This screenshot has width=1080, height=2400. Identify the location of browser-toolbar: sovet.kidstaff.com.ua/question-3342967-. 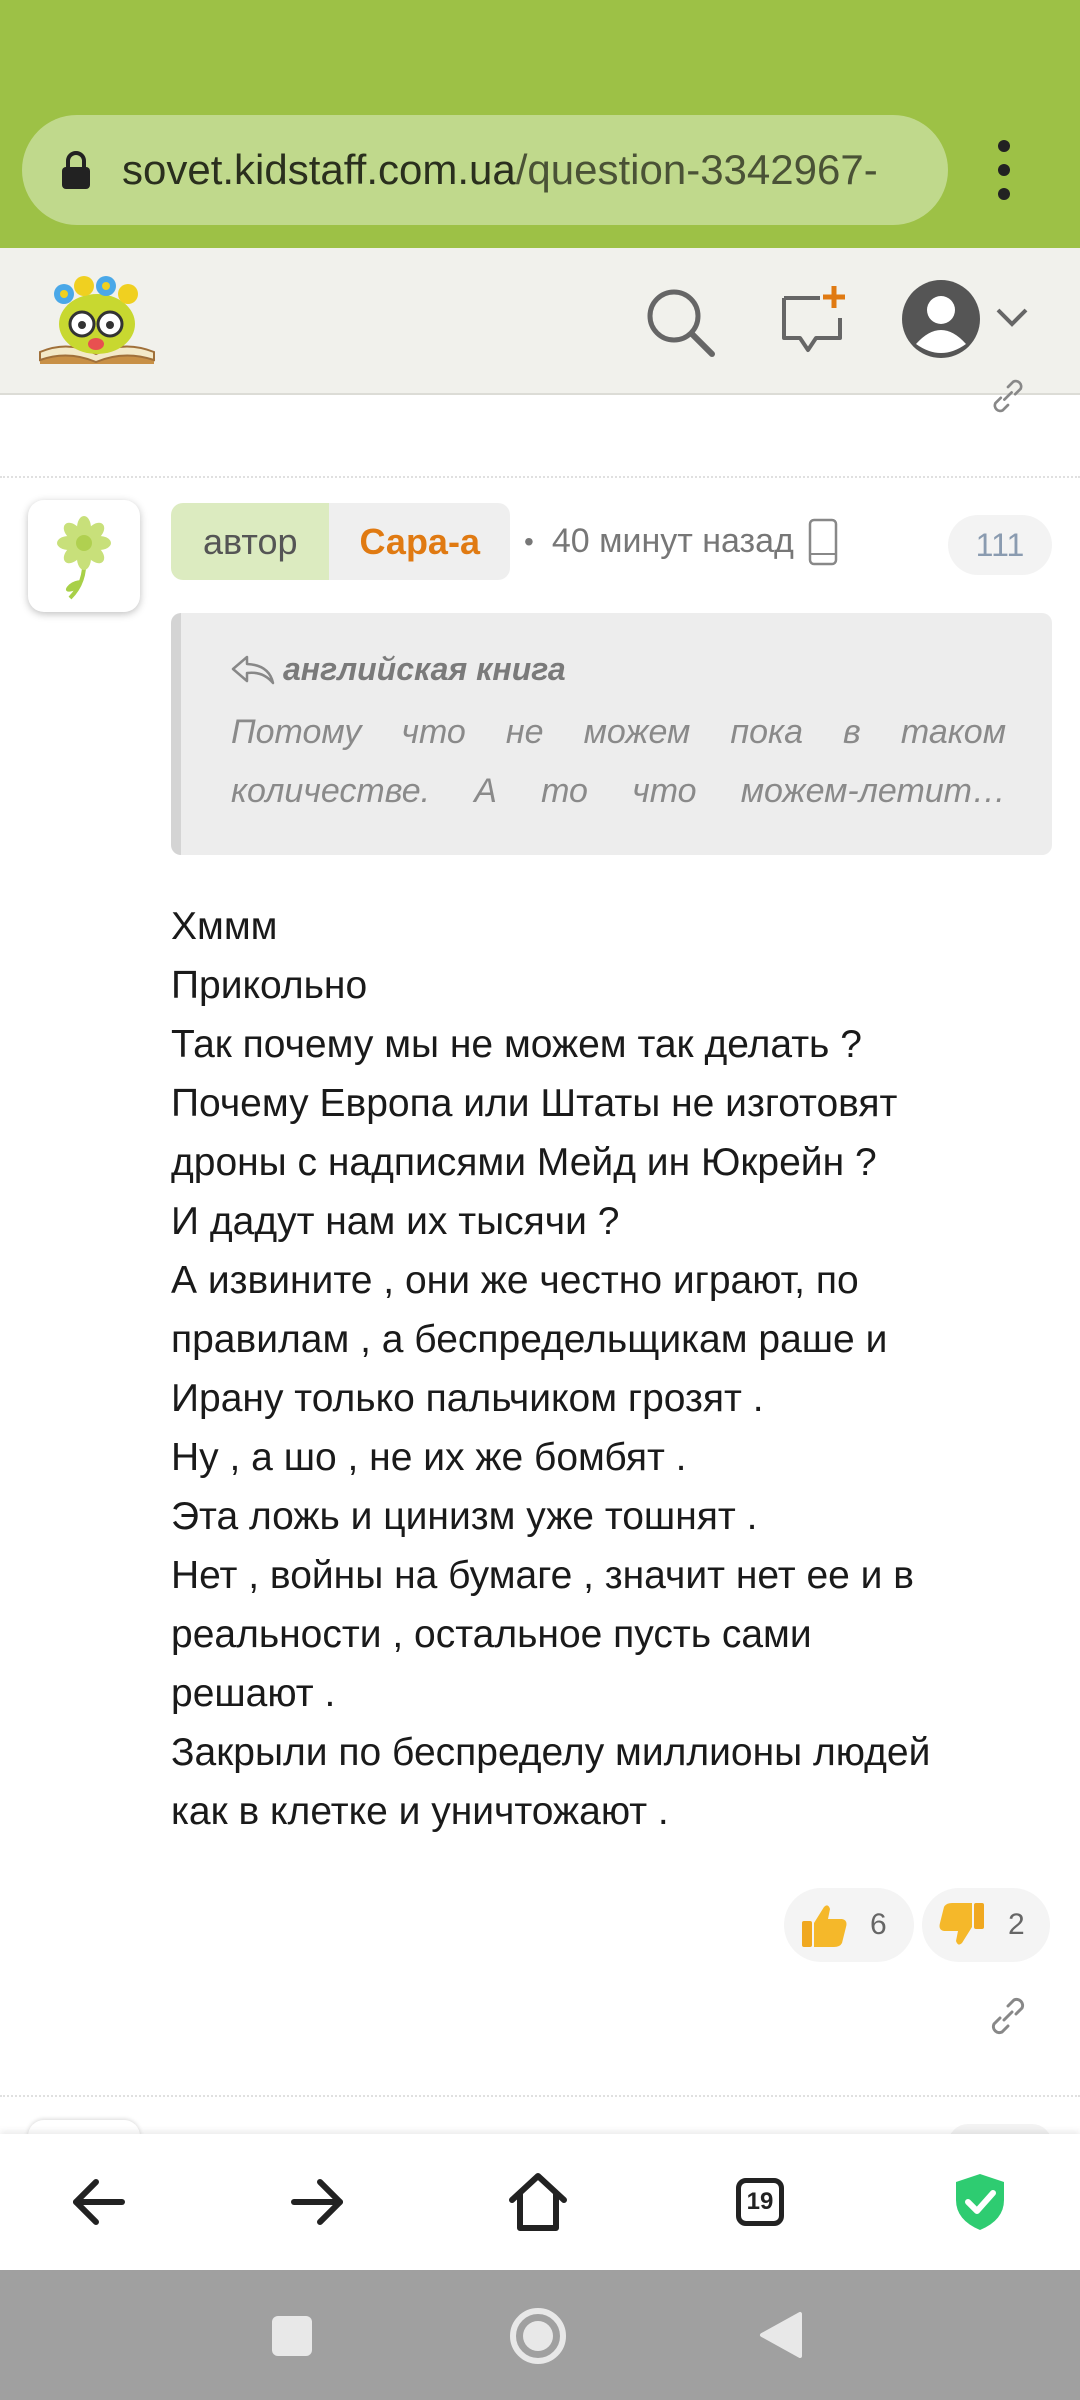
(540, 124).